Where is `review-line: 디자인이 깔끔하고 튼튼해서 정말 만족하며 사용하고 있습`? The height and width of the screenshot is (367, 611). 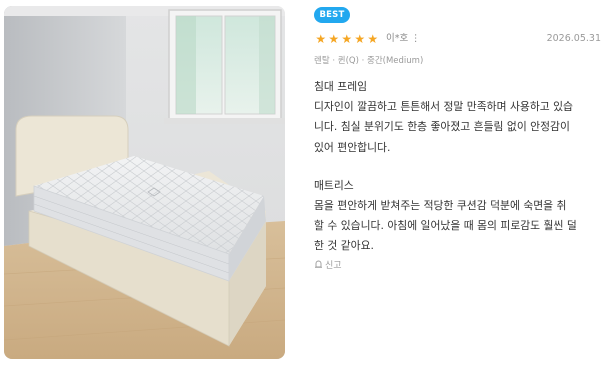
review-line: 디자인이 깔끔하고 튼튼해서 정말 만족하며 사용하고 있습 is located at coordinates (443, 107).